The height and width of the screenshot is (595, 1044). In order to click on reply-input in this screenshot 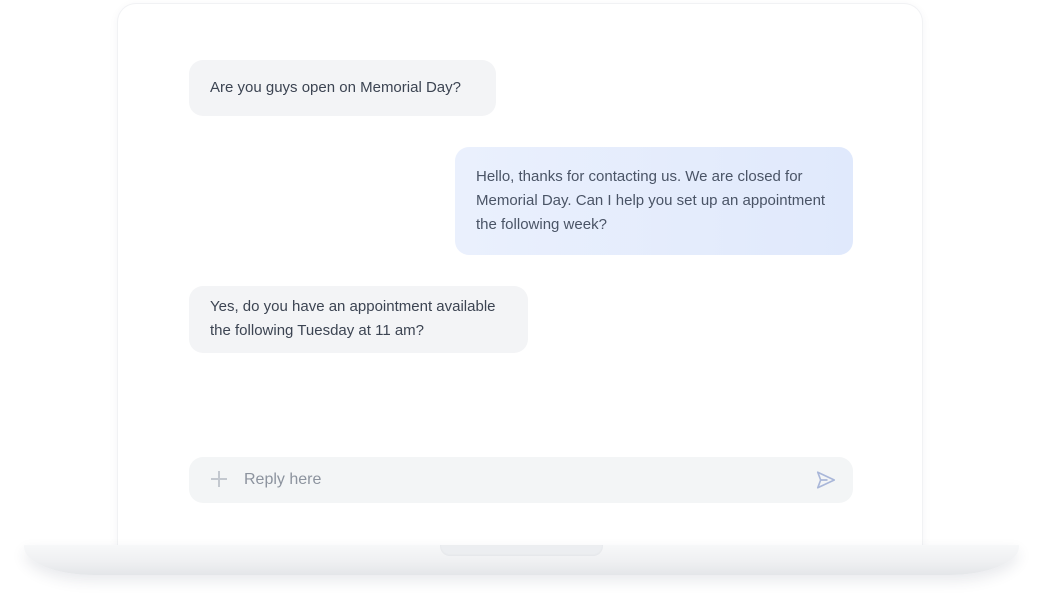, I will do `click(514, 480)`.